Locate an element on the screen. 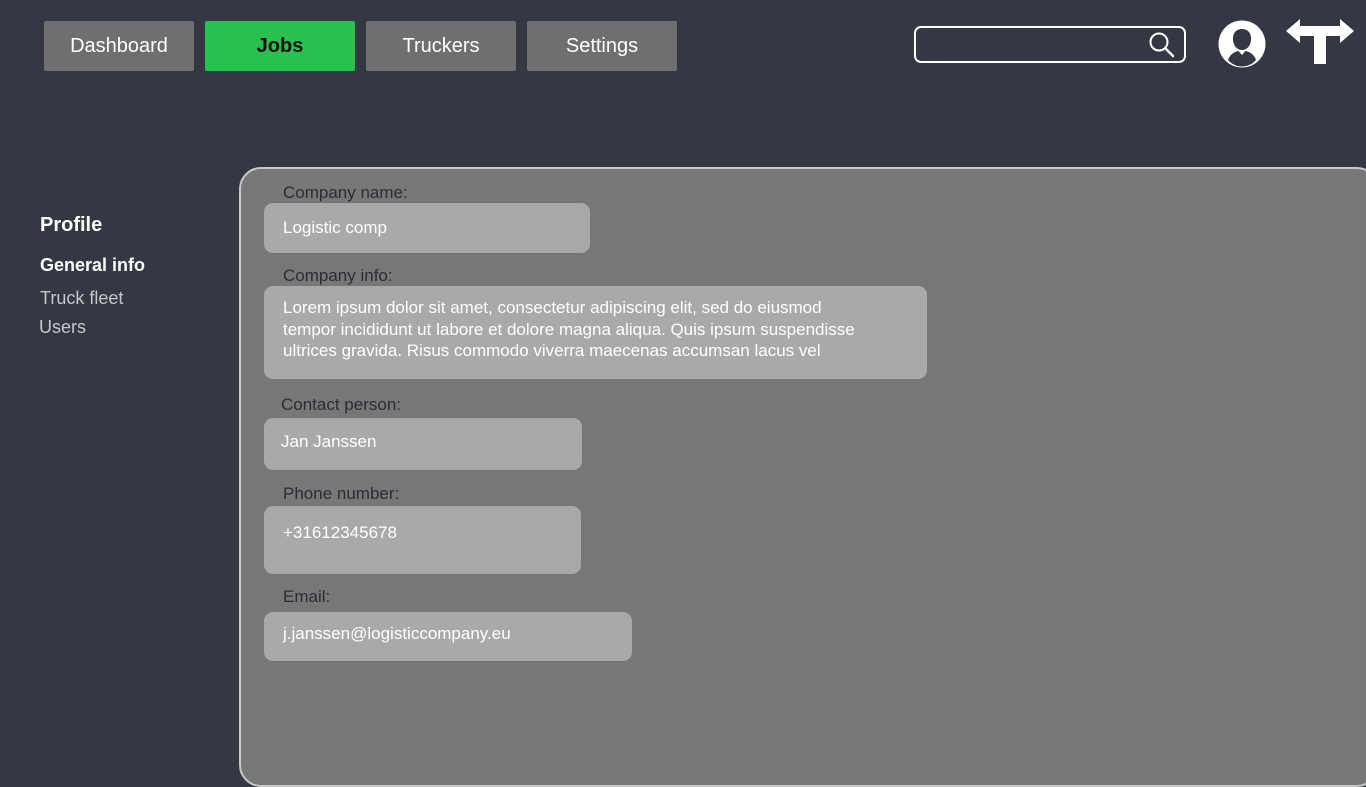  contact-person-label: Contact person: is located at coordinates (341, 404).